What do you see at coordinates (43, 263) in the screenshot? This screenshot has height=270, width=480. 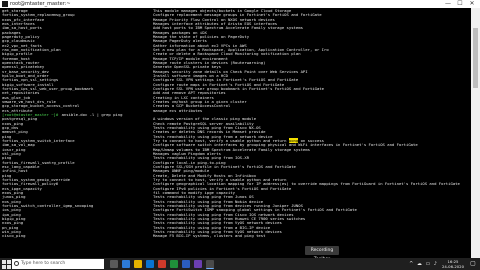 I see `search-placeholder: Type here to search` at bounding box center [43, 263].